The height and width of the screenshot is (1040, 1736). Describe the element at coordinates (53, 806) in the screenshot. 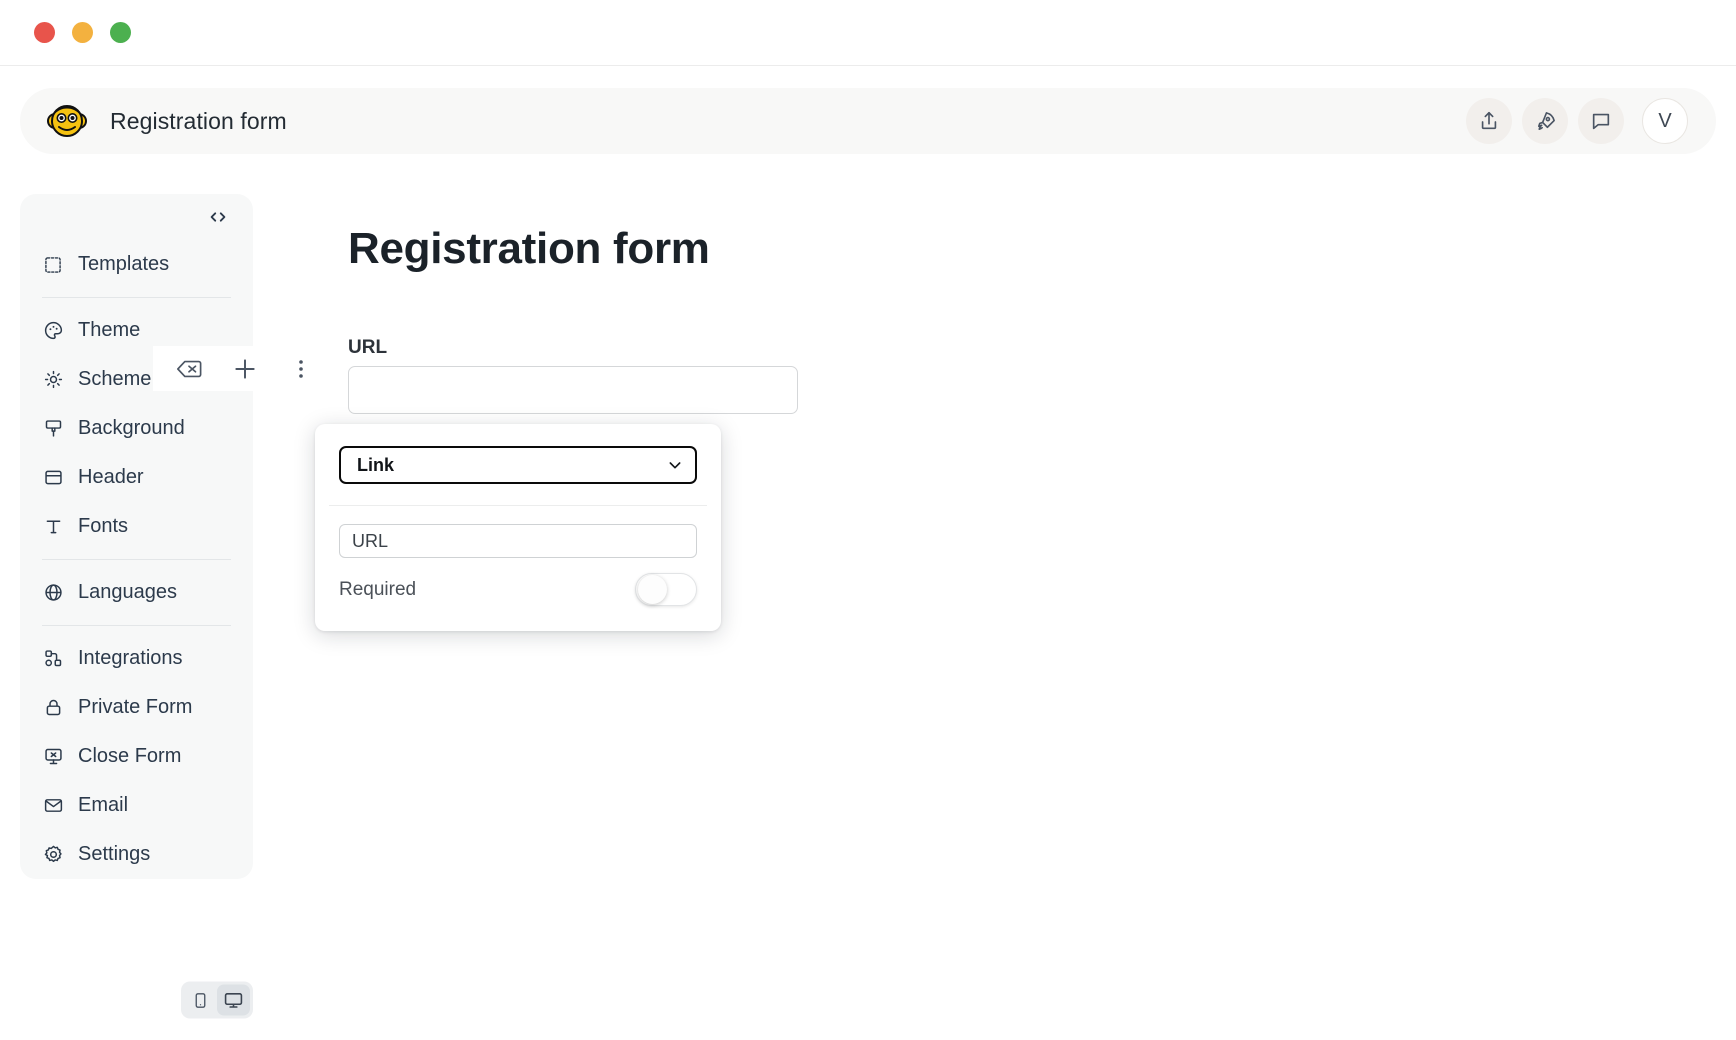

I see `email-icon` at that location.